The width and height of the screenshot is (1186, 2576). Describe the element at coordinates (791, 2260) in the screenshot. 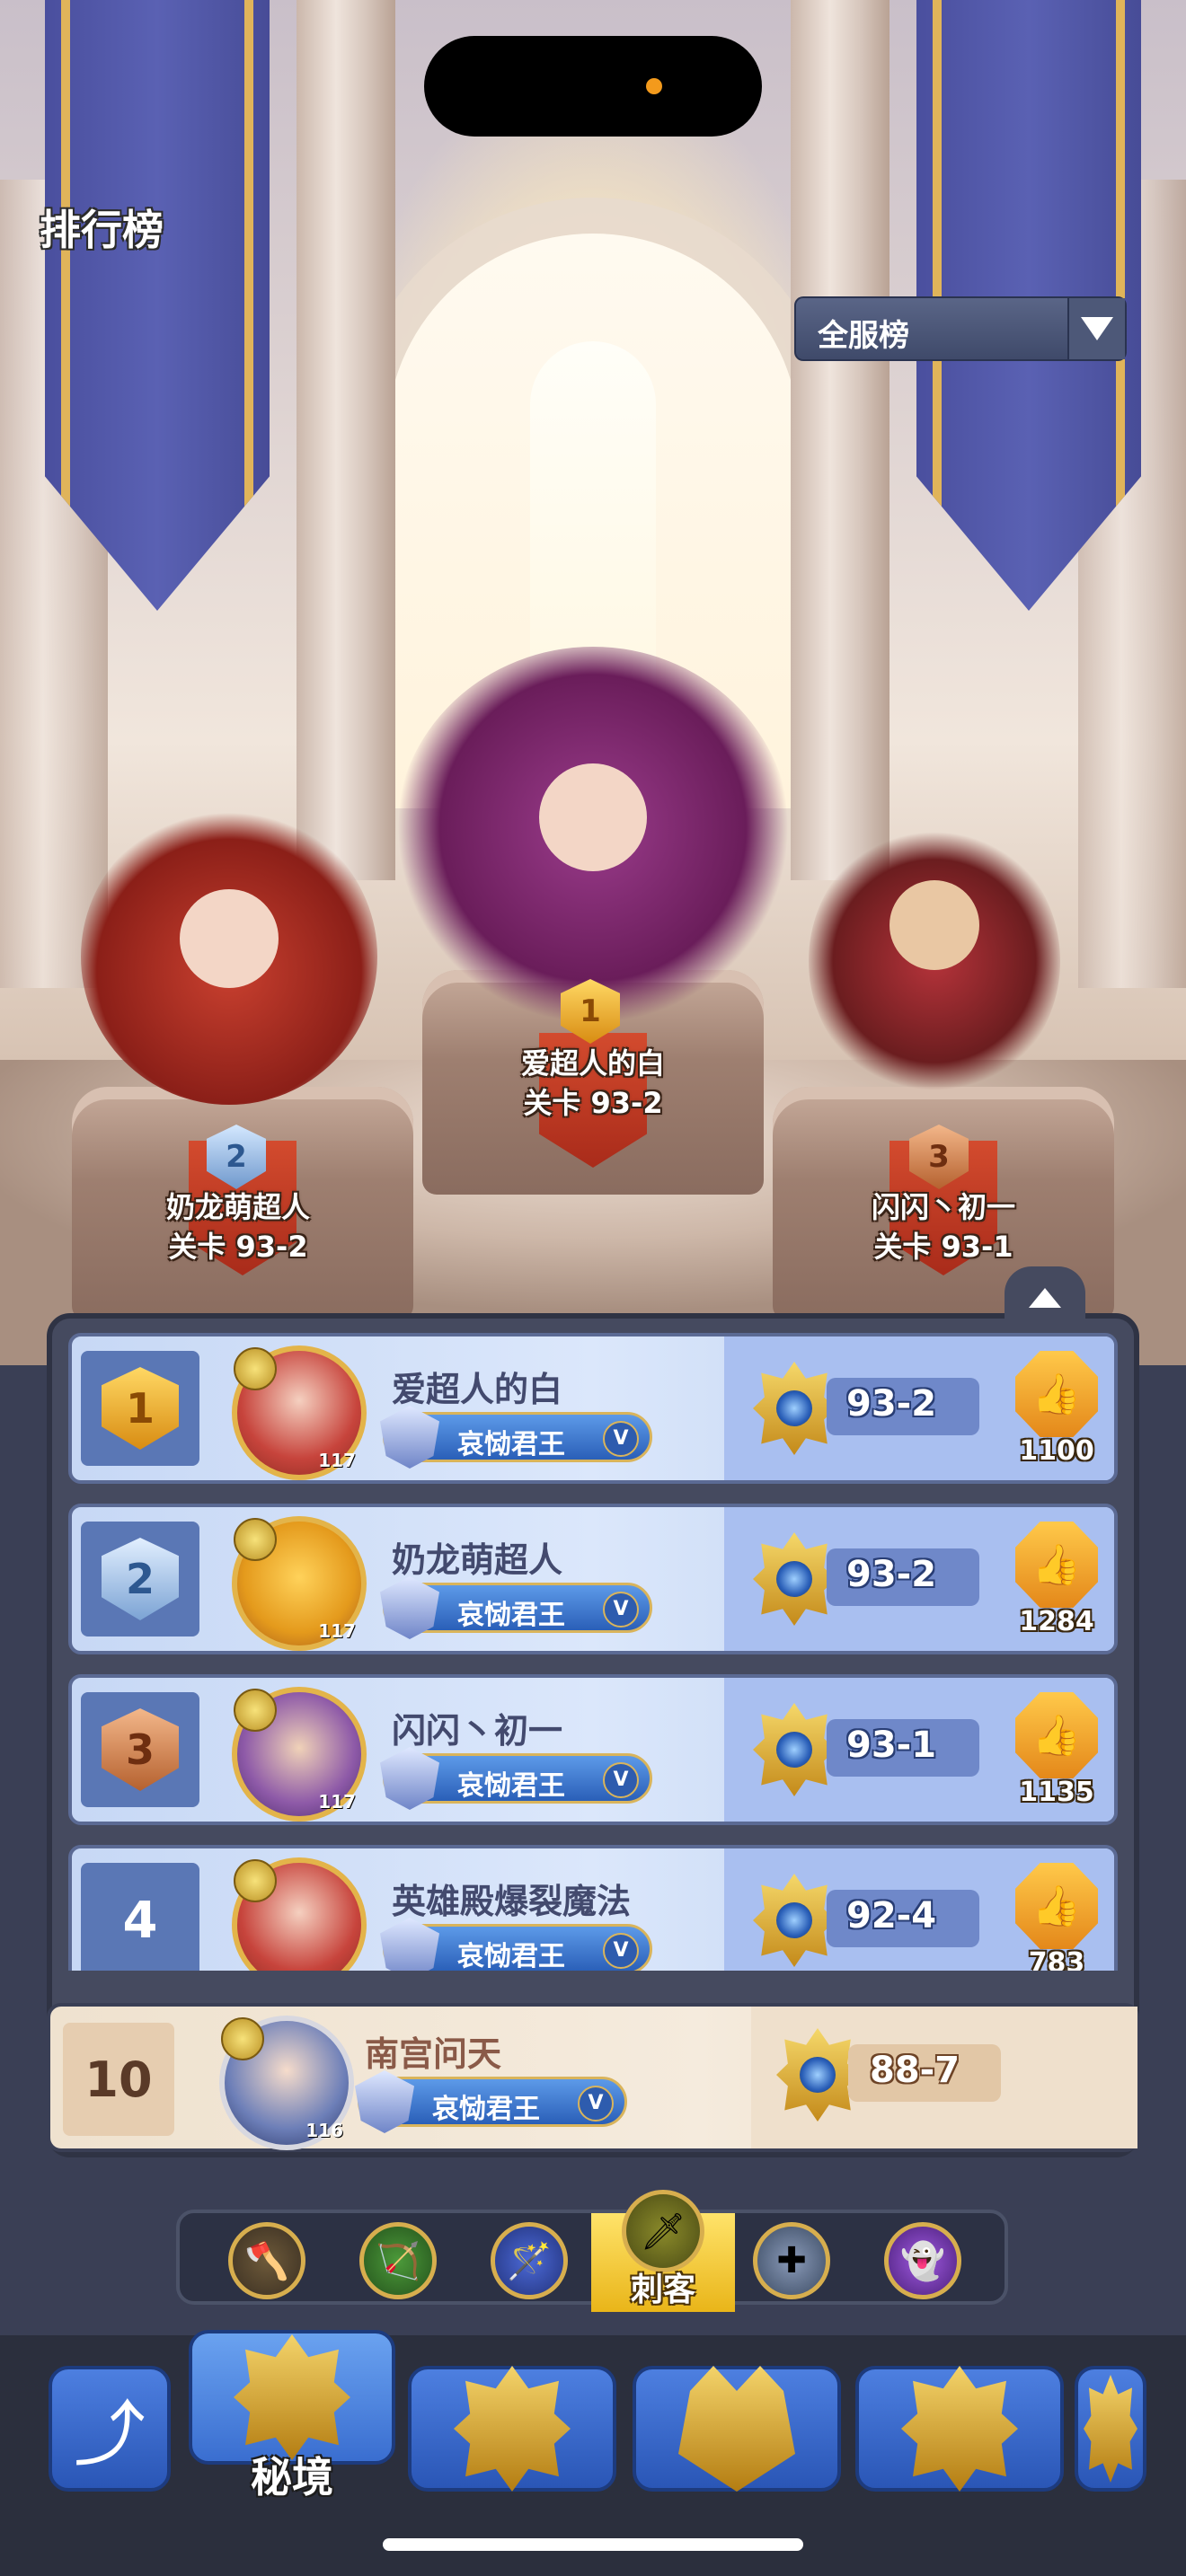

I see `priest-cross-icon: ✚` at that location.